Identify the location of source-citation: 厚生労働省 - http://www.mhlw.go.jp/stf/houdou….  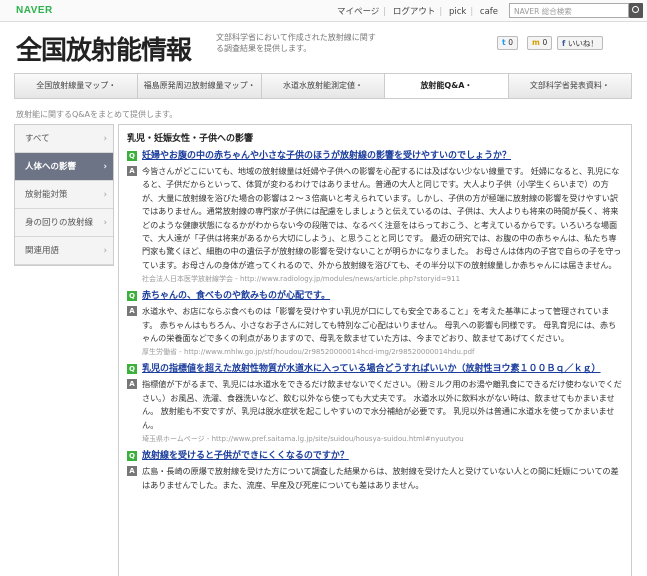
(308, 352).